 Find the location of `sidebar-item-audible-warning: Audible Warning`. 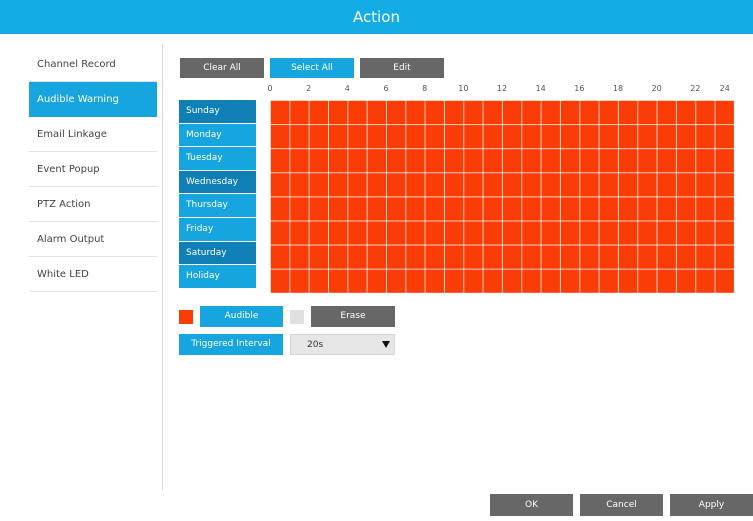

sidebar-item-audible-warning: Audible Warning is located at coordinates (93, 99).